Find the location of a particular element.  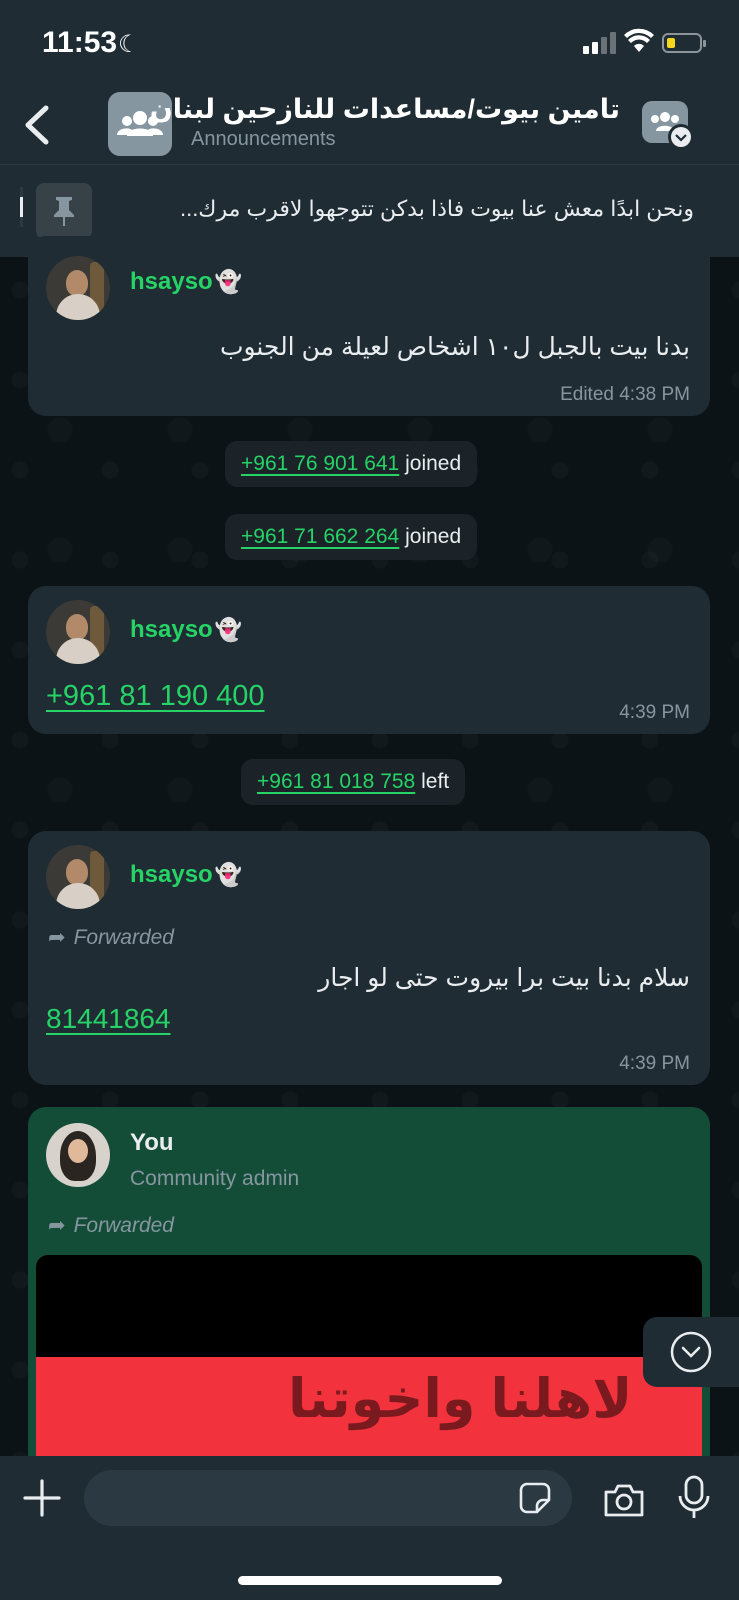

phone-link: +961 76 901 641 is located at coordinates (320, 463).